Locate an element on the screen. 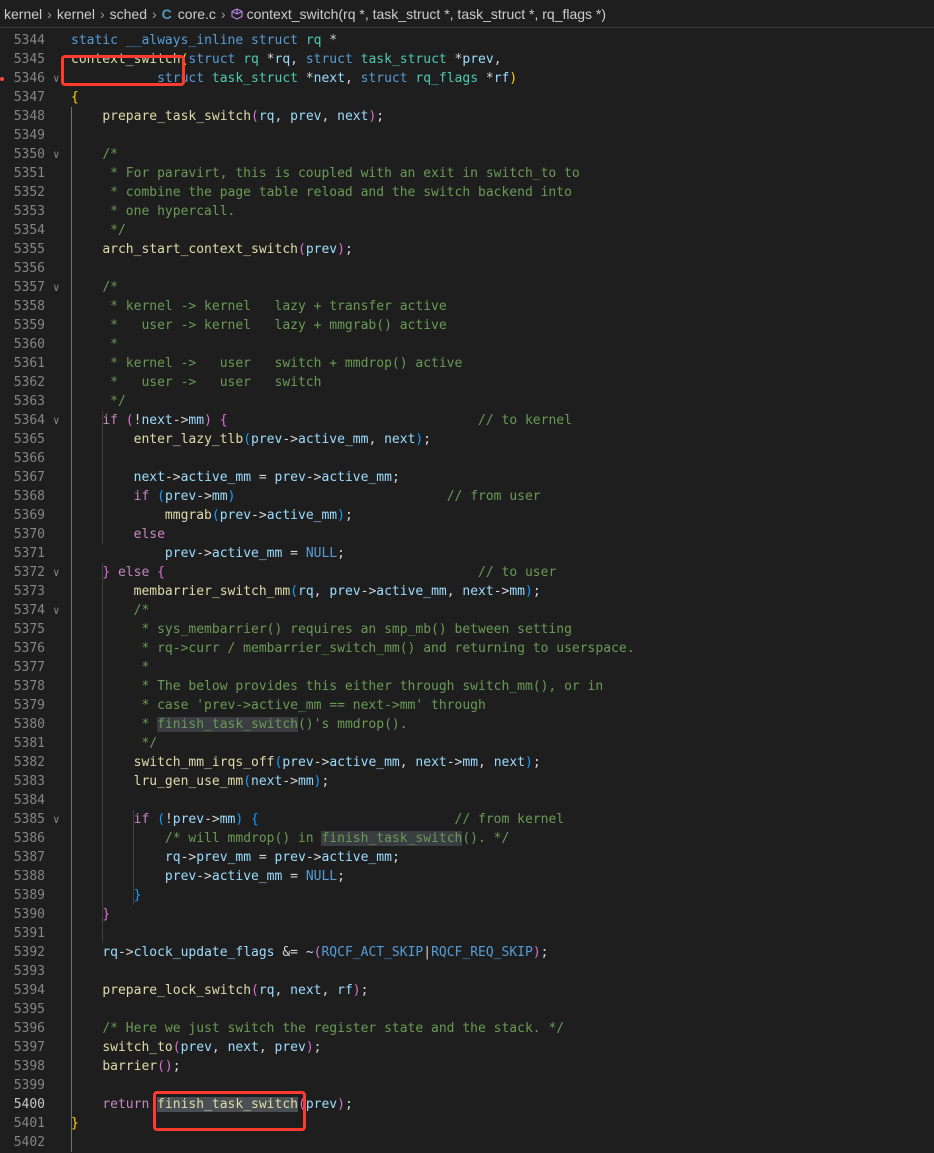 This screenshot has height=1153, width=934. code-line: 5401} is located at coordinates (467, 1123).